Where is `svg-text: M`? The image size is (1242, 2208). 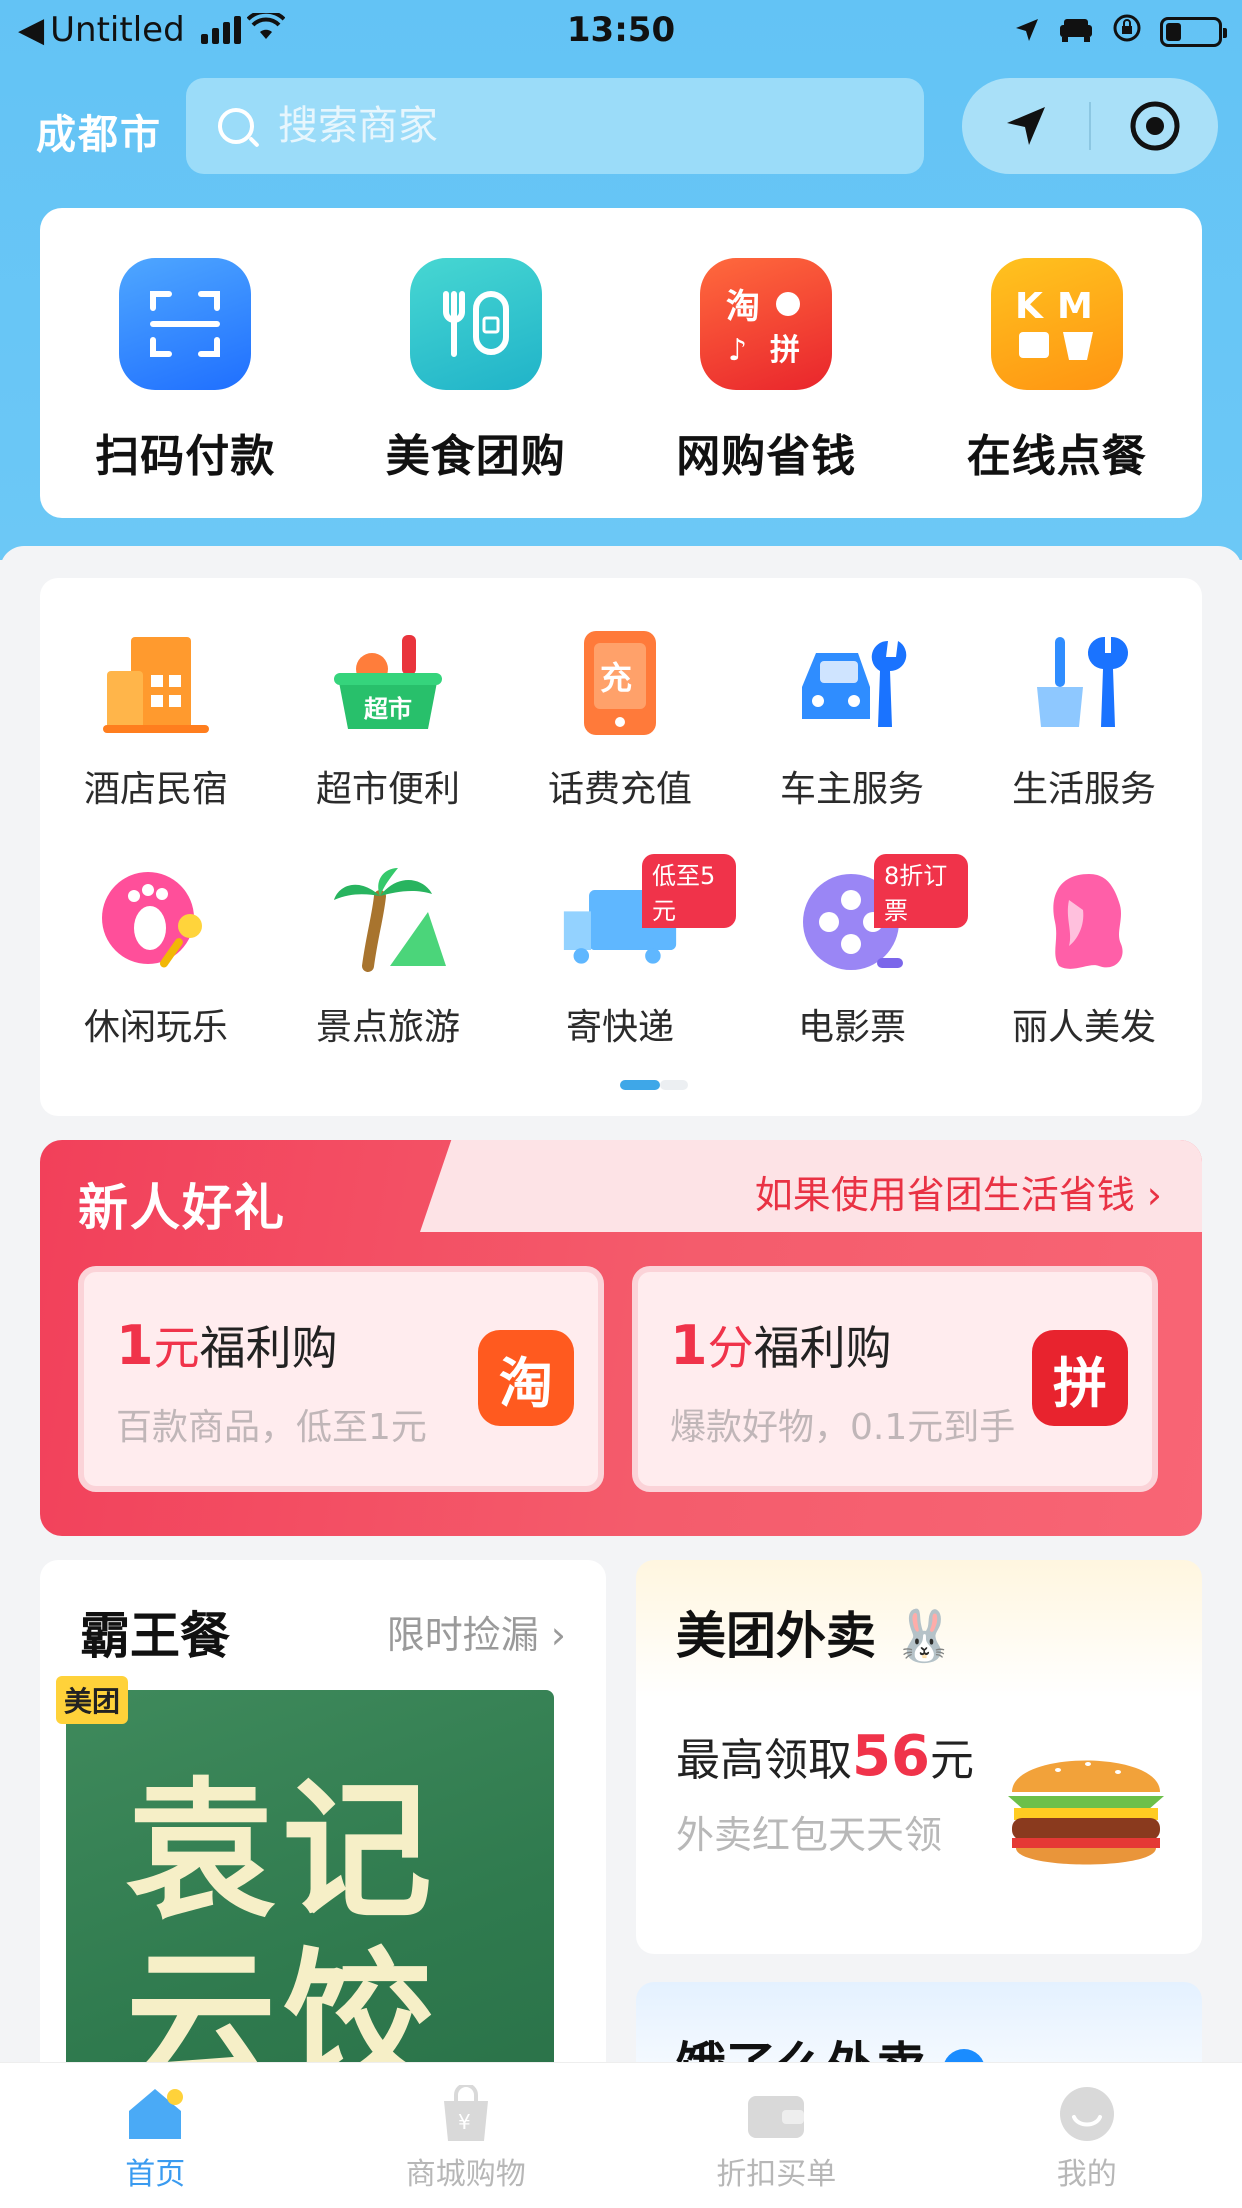 svg-text: M is located at coordinates (1075, 306).